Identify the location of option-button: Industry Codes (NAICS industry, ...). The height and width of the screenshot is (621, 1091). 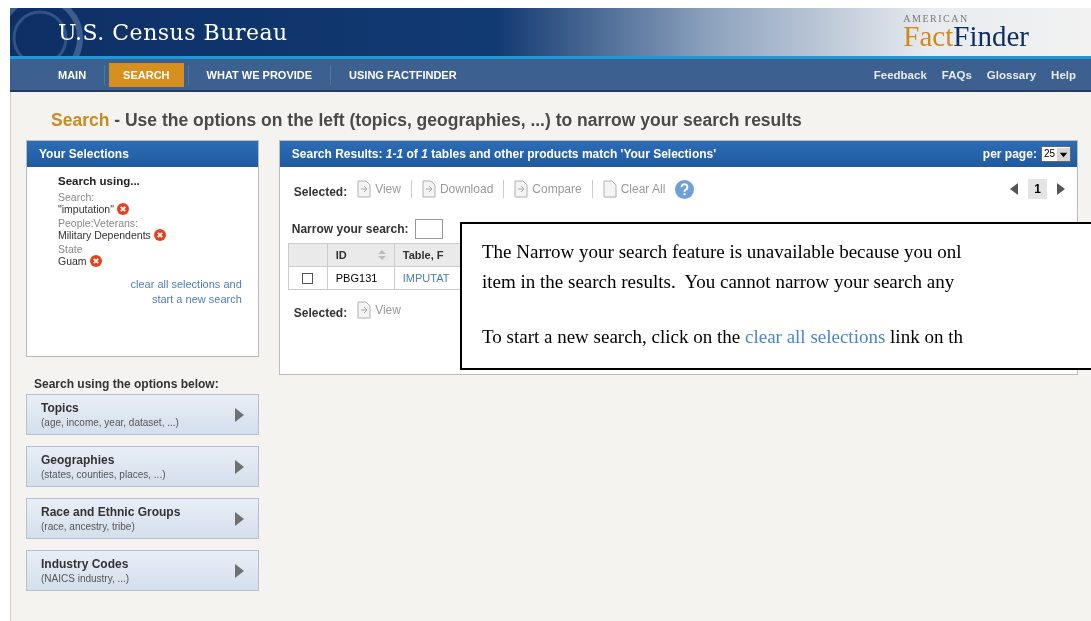
(142, 570).